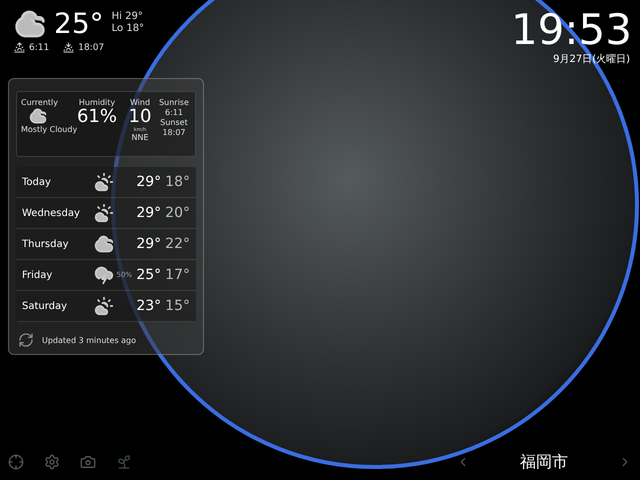 The image size is (640, 480). Describe the element at coordinates (149, 306) in the screenshot. I see `high-temperature: 23°` at that location.